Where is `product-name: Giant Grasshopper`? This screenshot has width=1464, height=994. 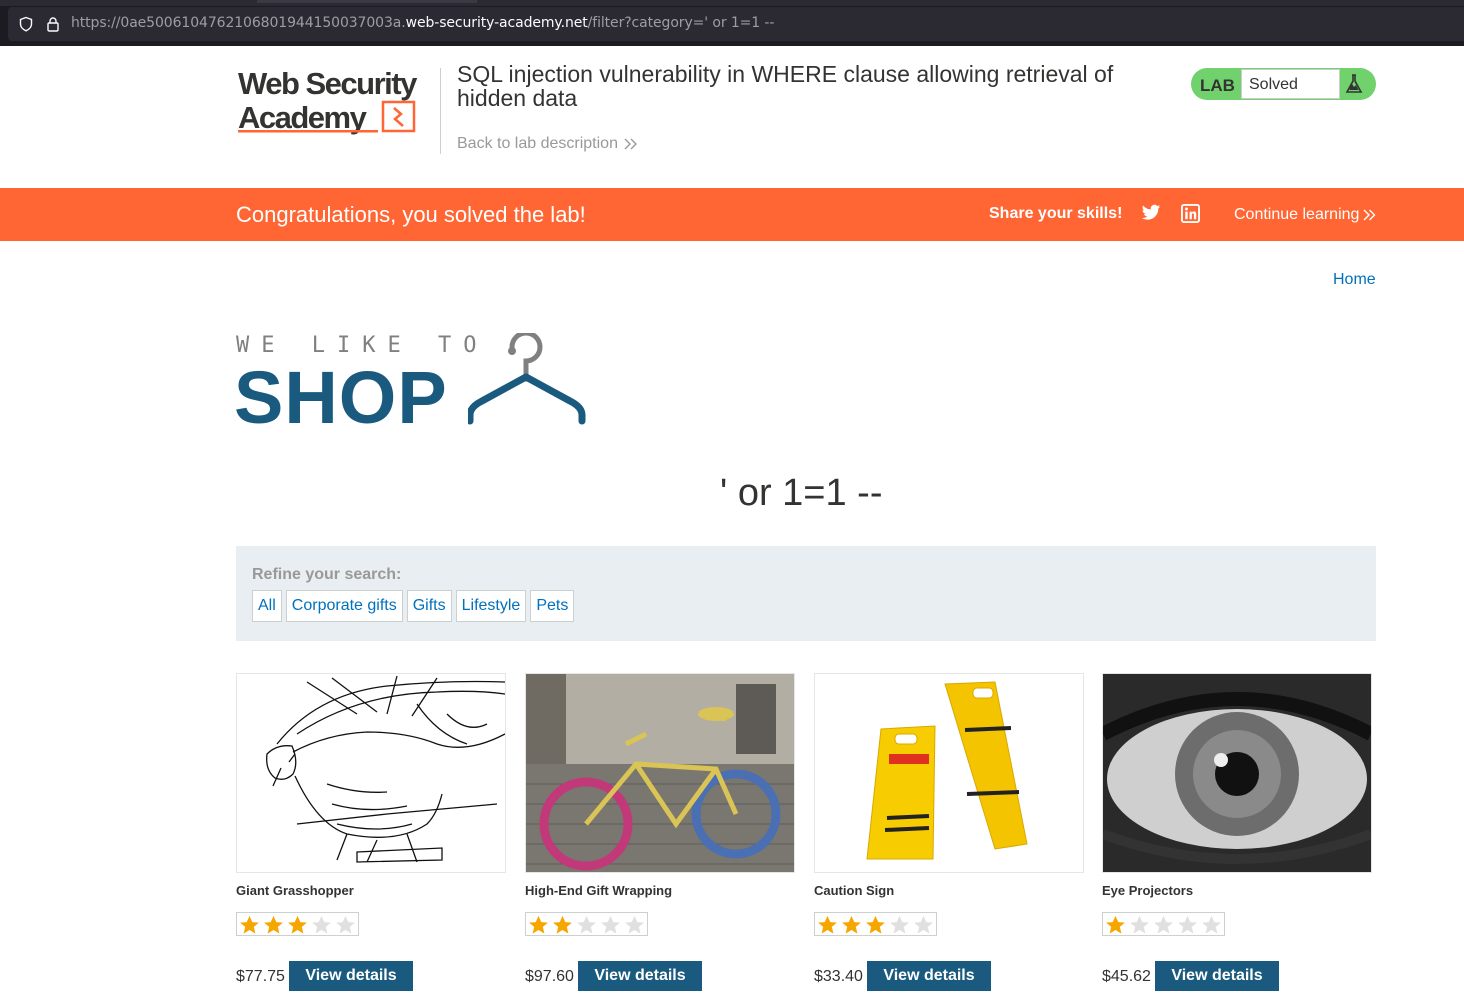
product-name: Giant Grasshopper is located at coordinates (295, 890).